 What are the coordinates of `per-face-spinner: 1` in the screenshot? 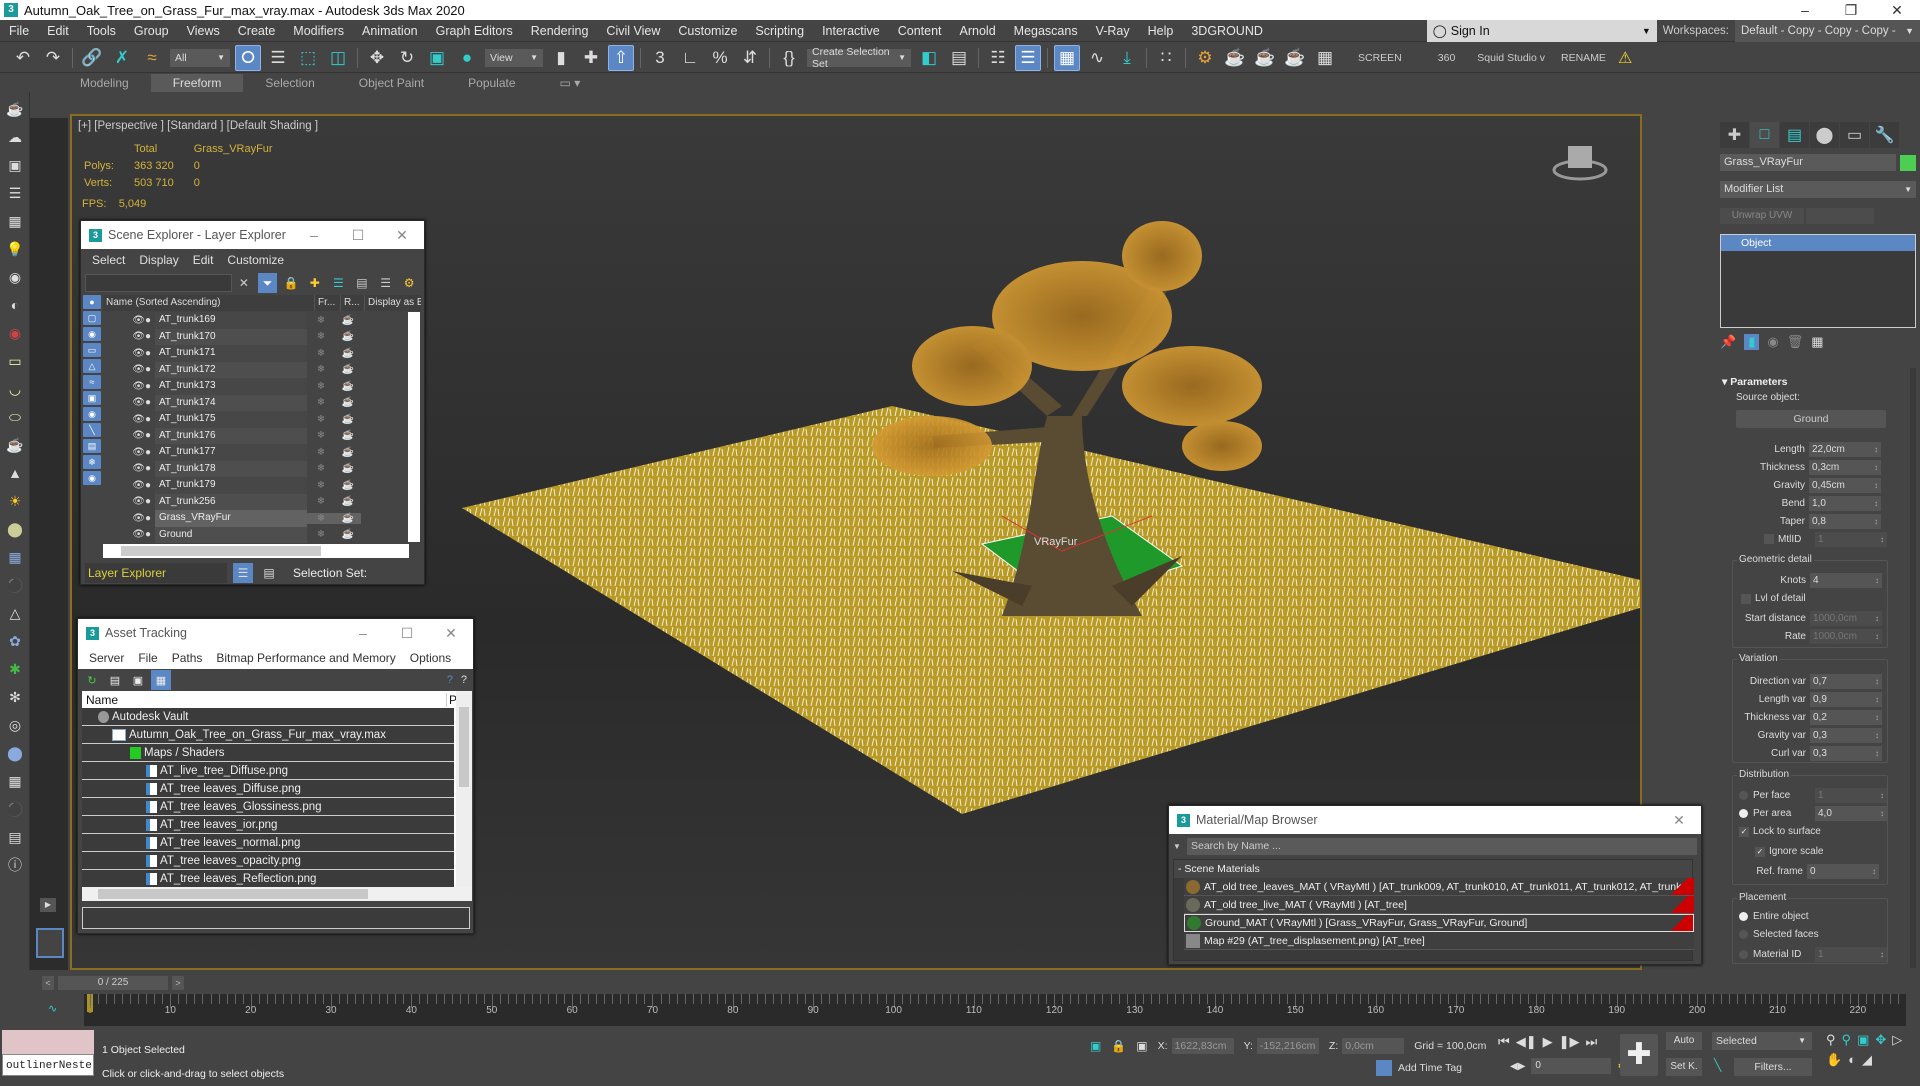 It's located at (1851, 795).